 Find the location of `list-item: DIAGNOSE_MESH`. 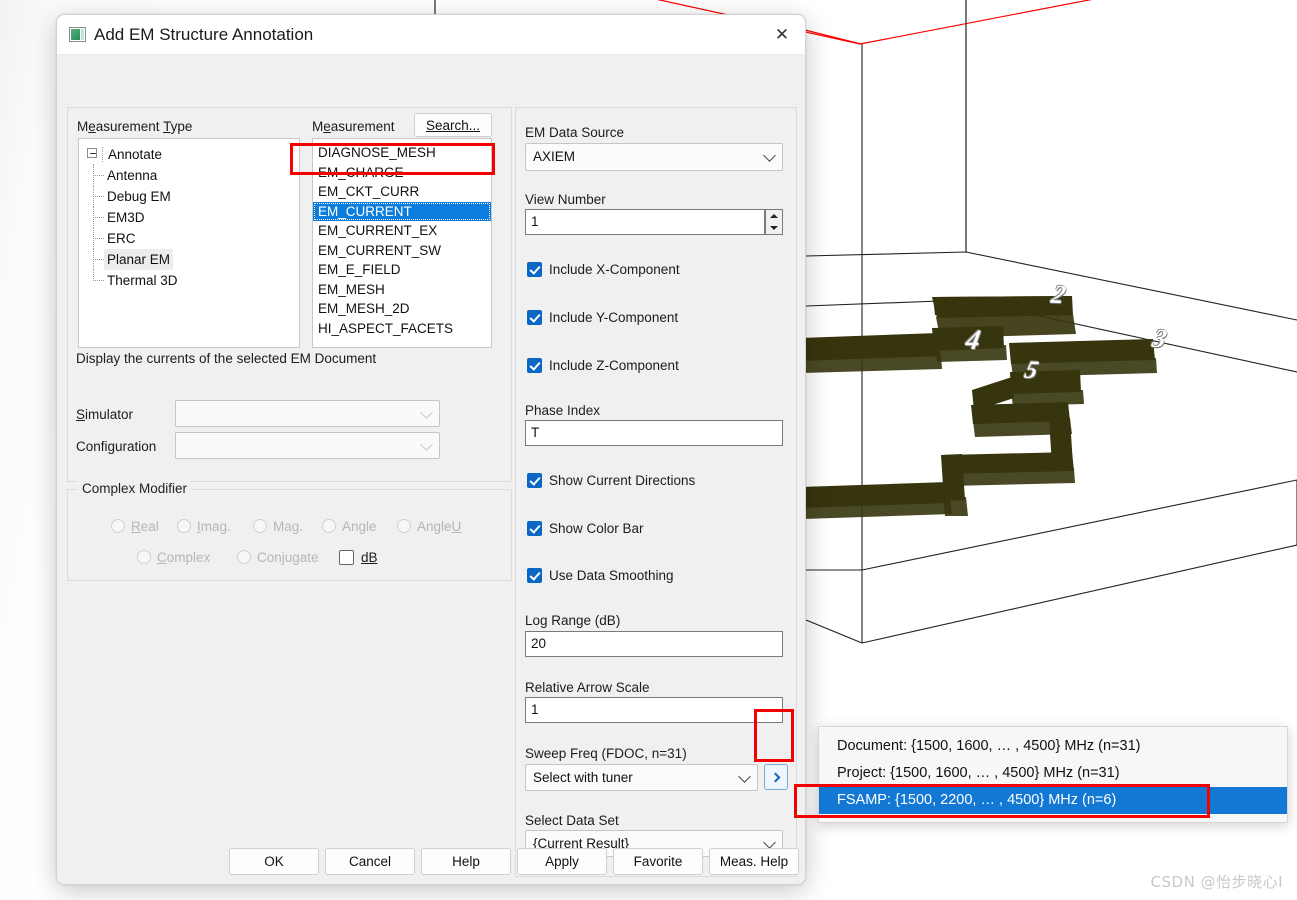

list-item: DIAGNOSE_MESH is located at coordinates (402, 153).